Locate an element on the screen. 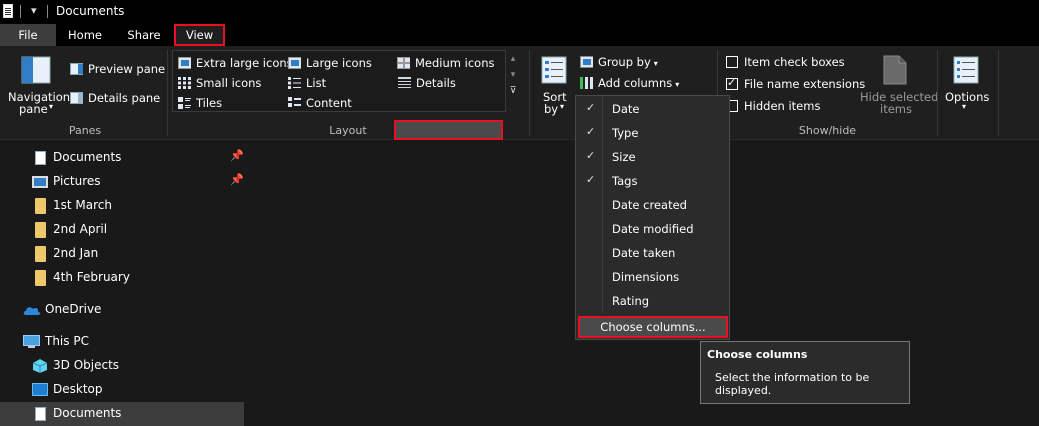 This screenshot has height=426, width=1039. file-name-extensions-option: File name extensions is located at coordinates (796, 83).